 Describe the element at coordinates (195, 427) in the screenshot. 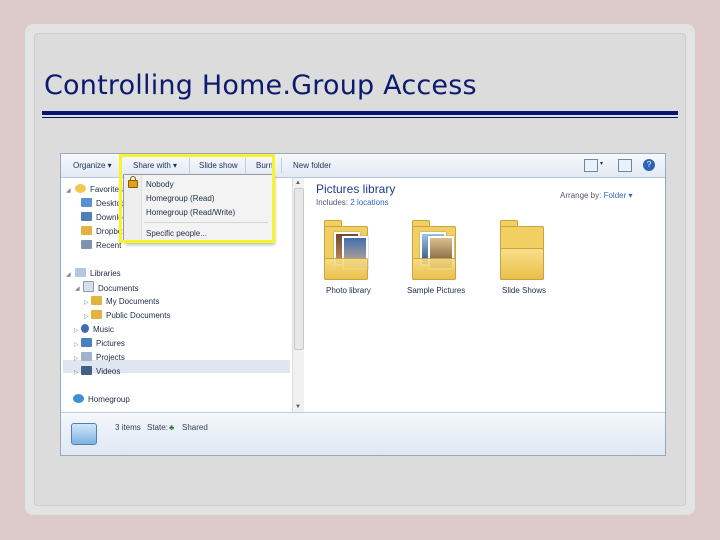

I see `state-value: Shared` at that location.